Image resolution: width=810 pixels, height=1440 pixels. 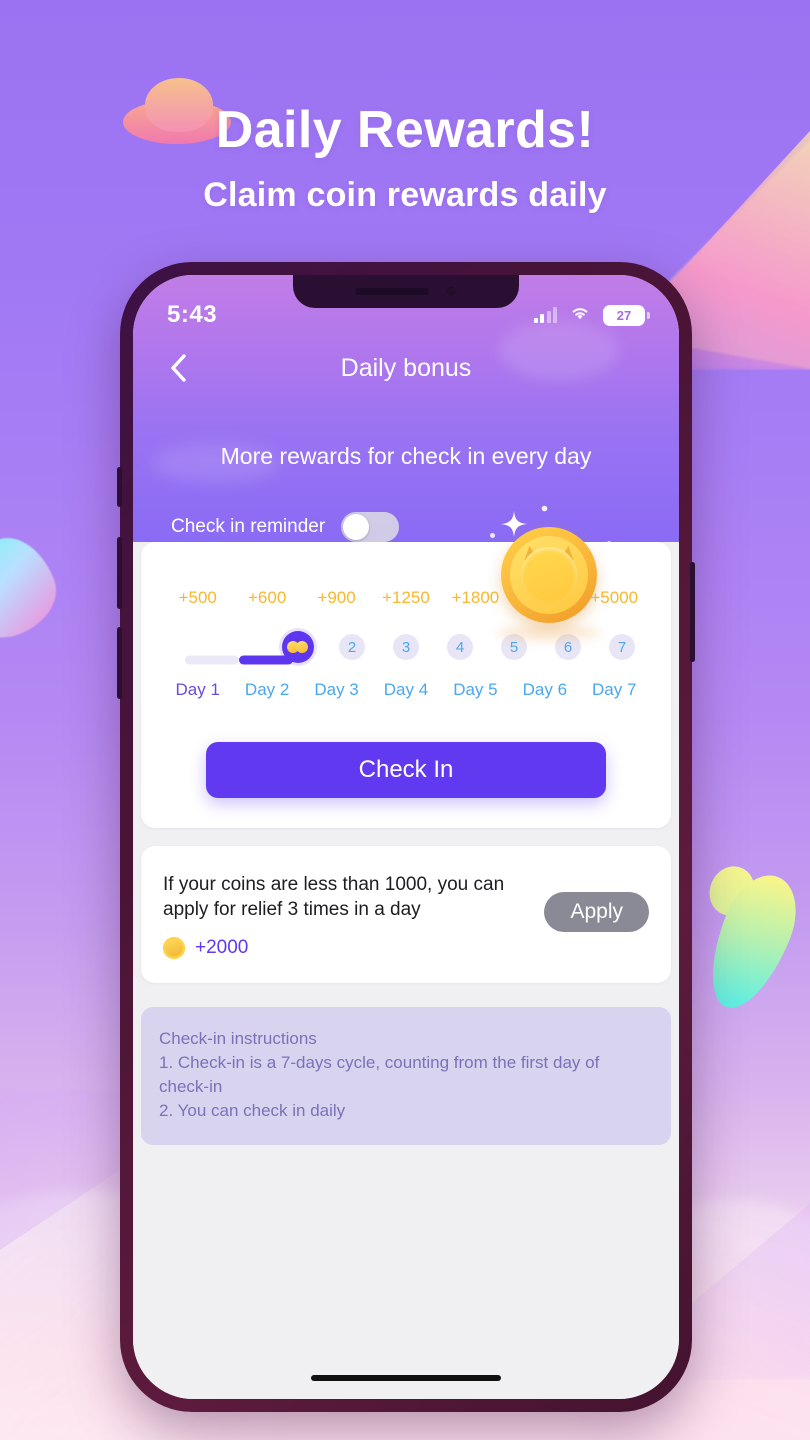 I want to click on day-cell: Day 7, so click(x=614, y=690).